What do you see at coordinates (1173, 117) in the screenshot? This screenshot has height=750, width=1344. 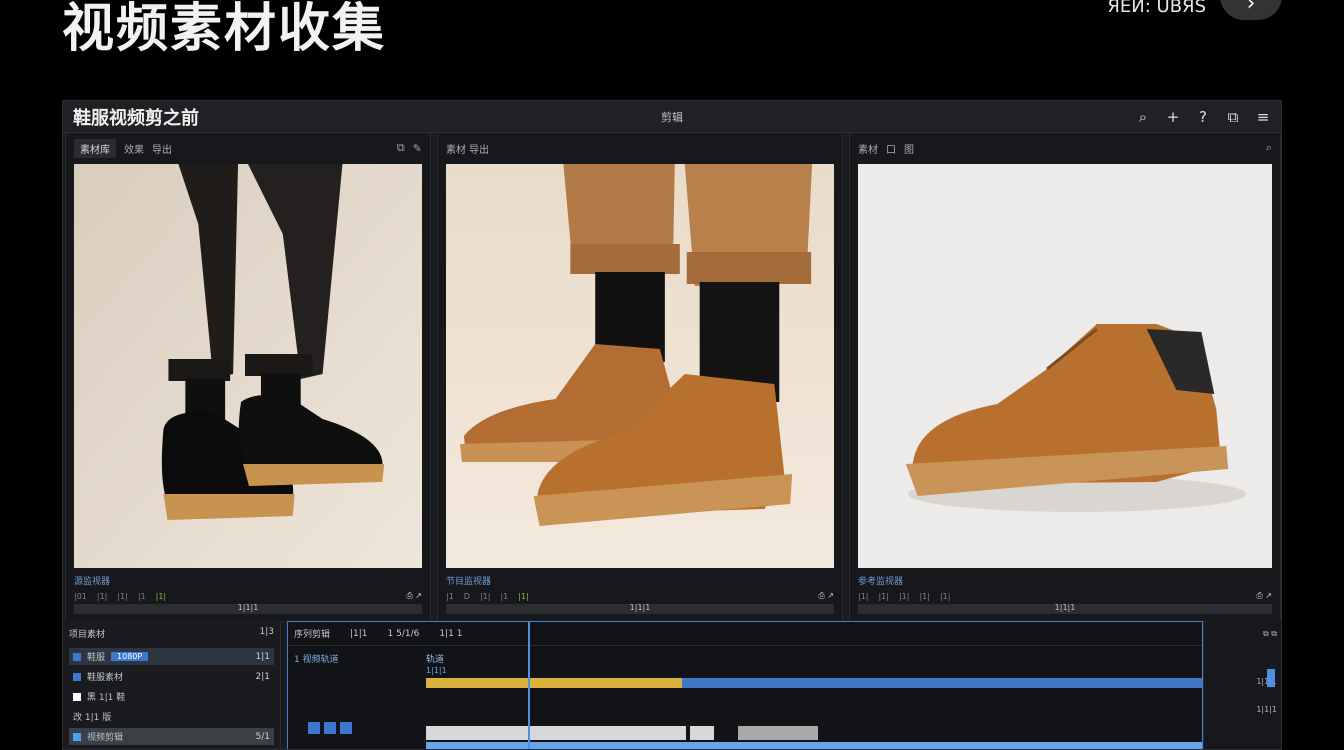 I see `plus-icon: +` at bounding box center [1173, 117].